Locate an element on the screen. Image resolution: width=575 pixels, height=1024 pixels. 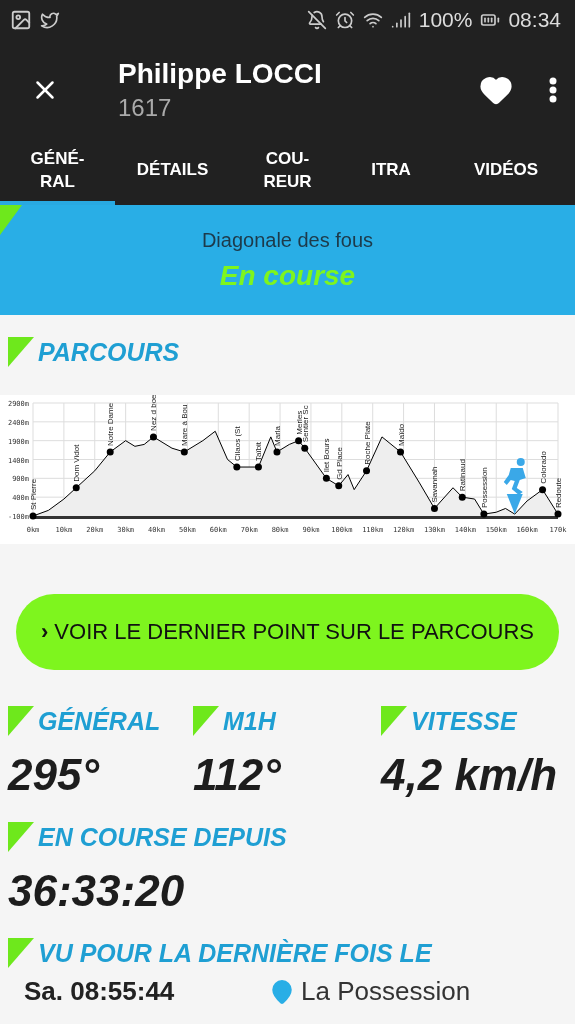
waypoint-label: Gd Place is located at coordinates (339, 463).